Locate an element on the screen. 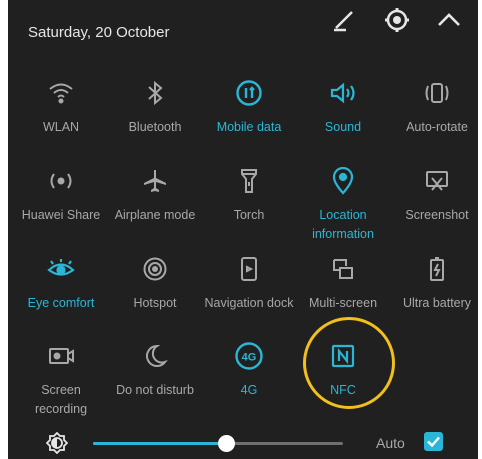 This screenshot has height=459, width=482. auto-brightness-label: Auto is located at coordinates (390, 443).